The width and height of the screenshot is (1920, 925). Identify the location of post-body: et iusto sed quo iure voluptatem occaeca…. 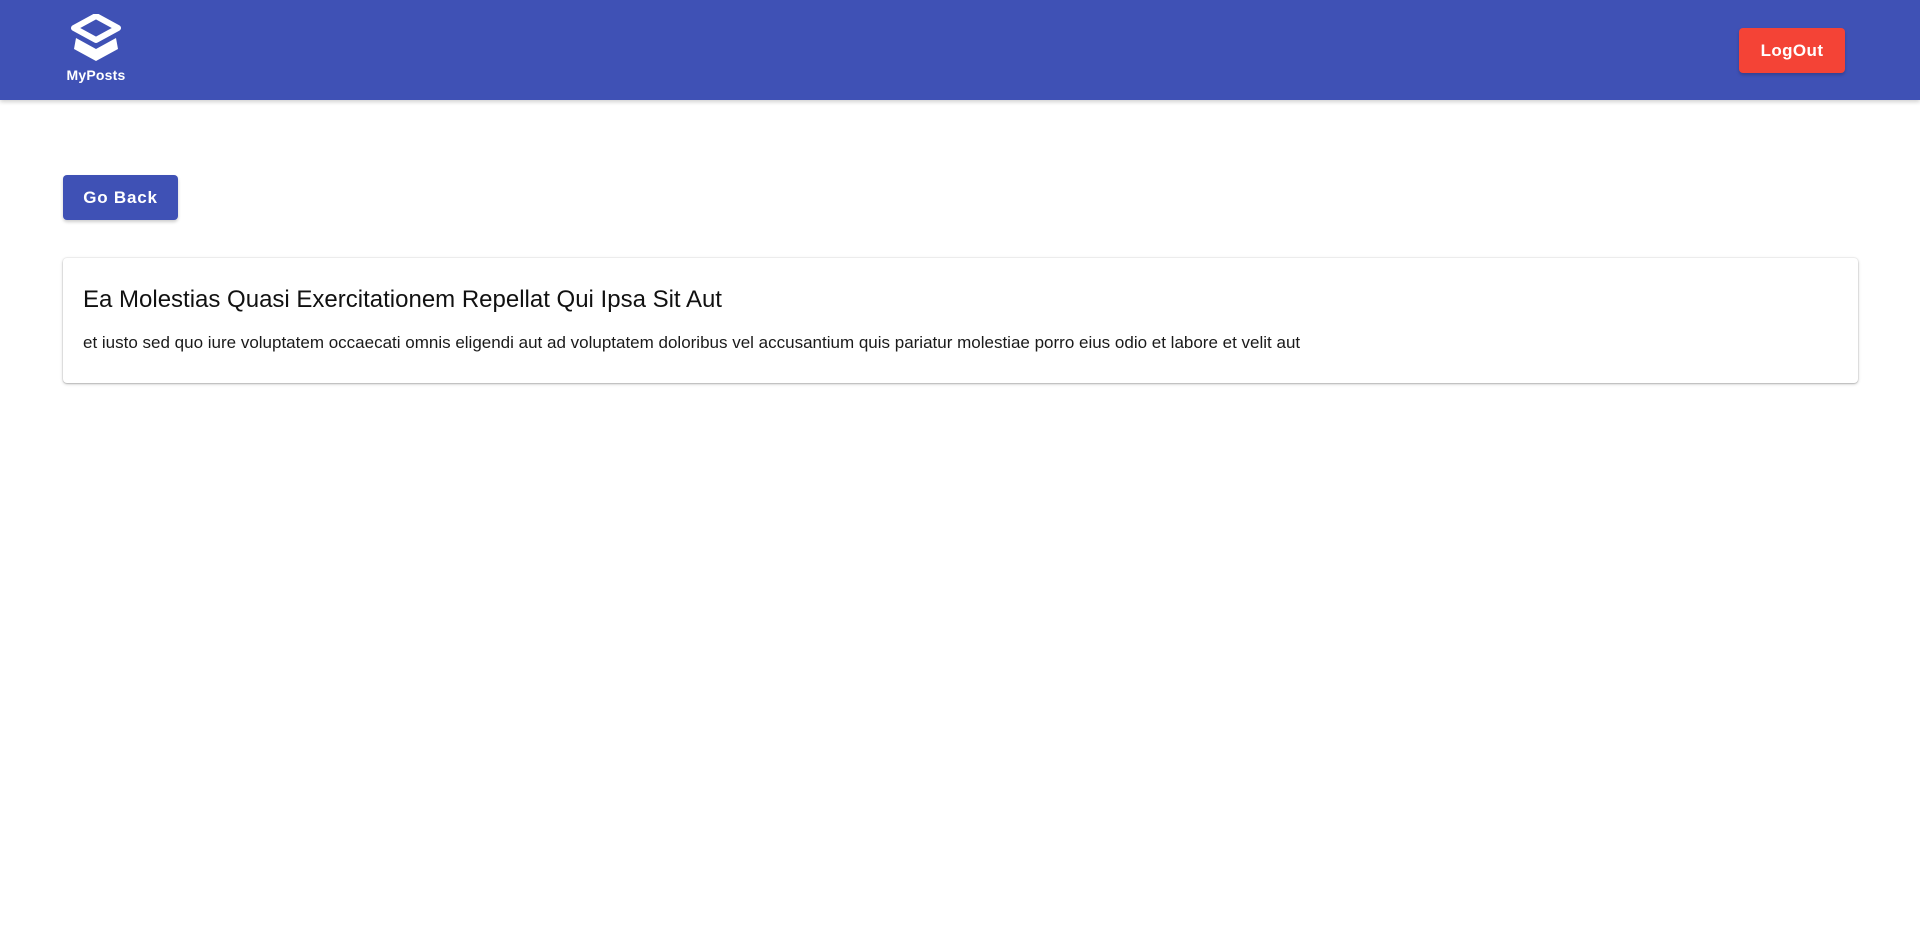
(692, 342).